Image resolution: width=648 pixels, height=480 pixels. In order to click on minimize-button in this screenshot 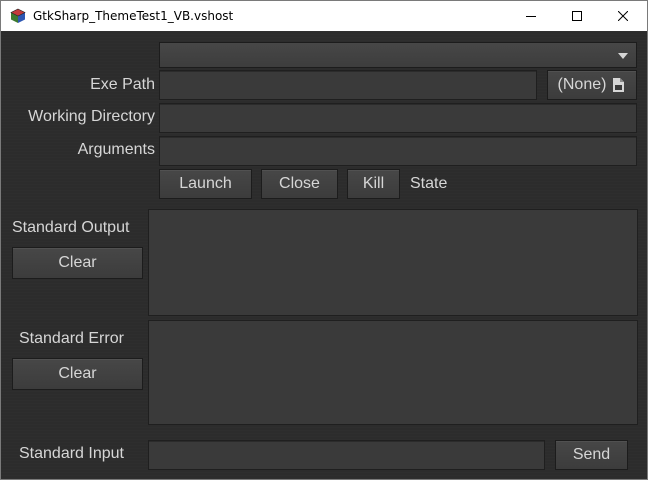, I will do `click(531, 16)`.